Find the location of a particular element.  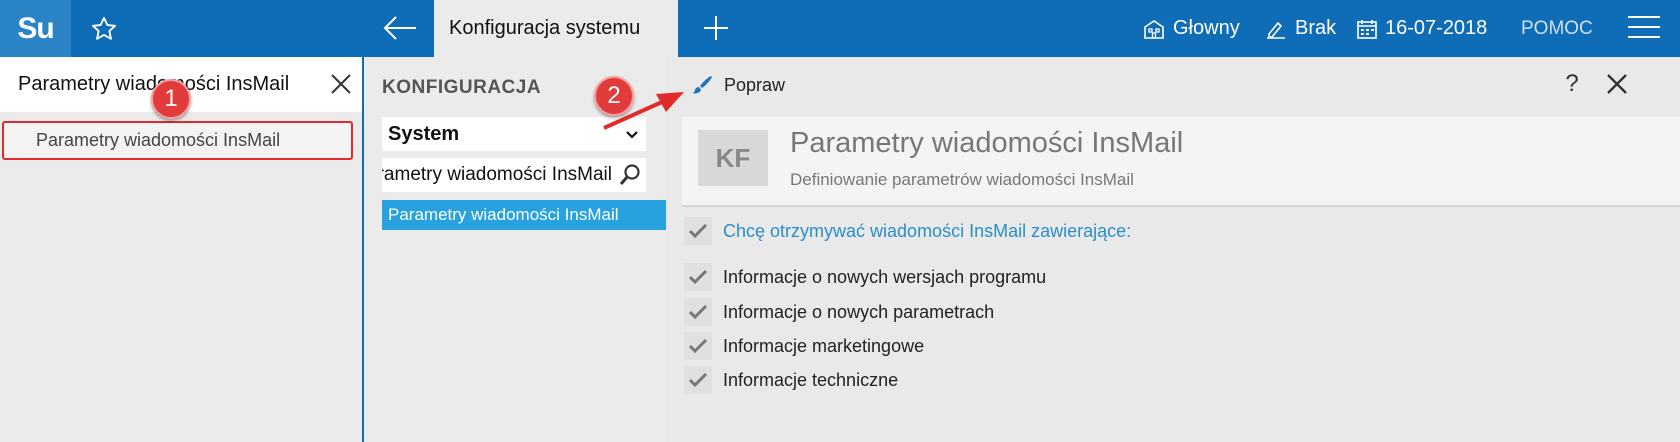

tab-system-configuration: Konfiguracja systemu is located at coordinates (556, 28).